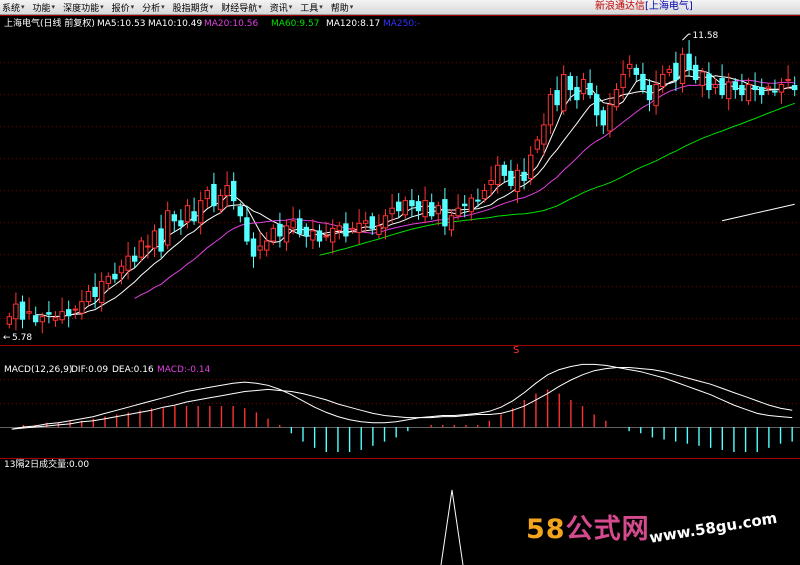  I want to click on menu-item-8: 工具 ▾, so click(313, 7).